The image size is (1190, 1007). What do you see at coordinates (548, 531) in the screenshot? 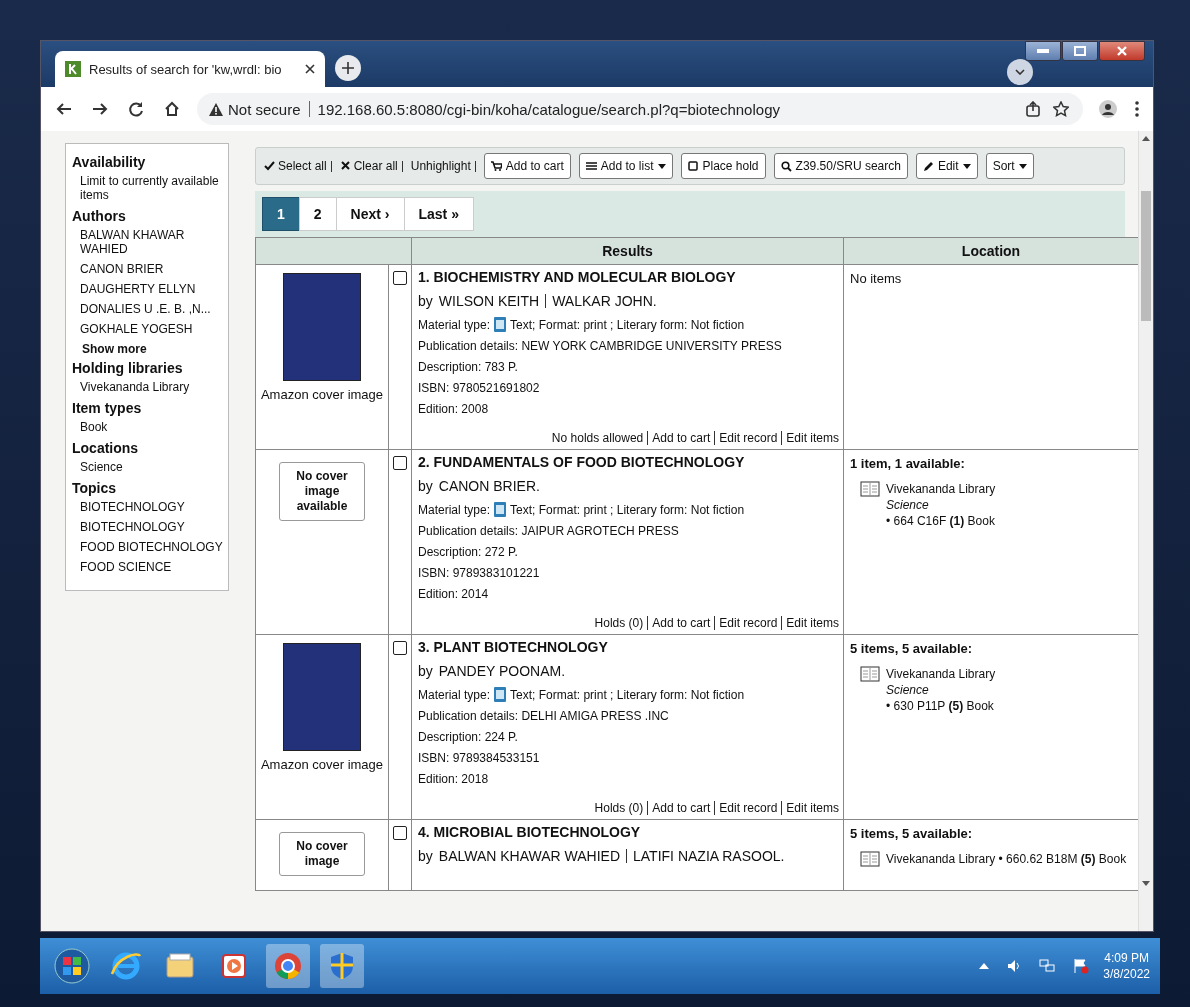
I see `detail-text: Publication details: JAIPUR AGROTECH PRESS` at bounding box center [548, 531].